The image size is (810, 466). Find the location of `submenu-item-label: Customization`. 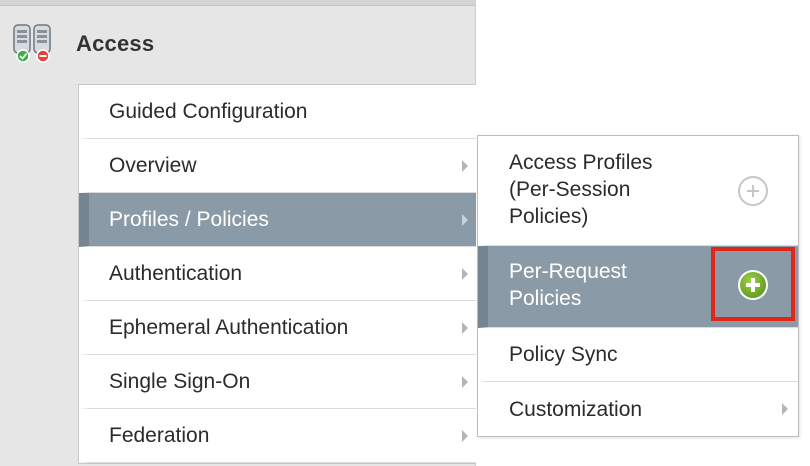

submenu-item-label: Customization is located at coordinates (576, 409).